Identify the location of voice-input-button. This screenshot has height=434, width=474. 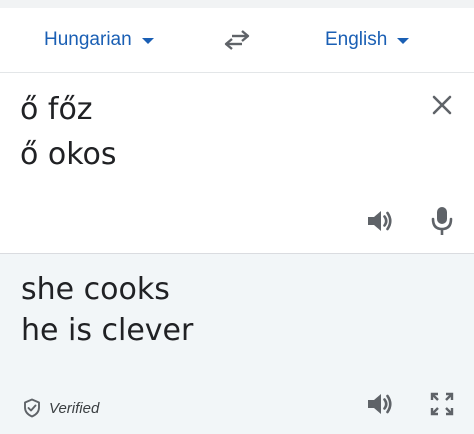
(442, 221).